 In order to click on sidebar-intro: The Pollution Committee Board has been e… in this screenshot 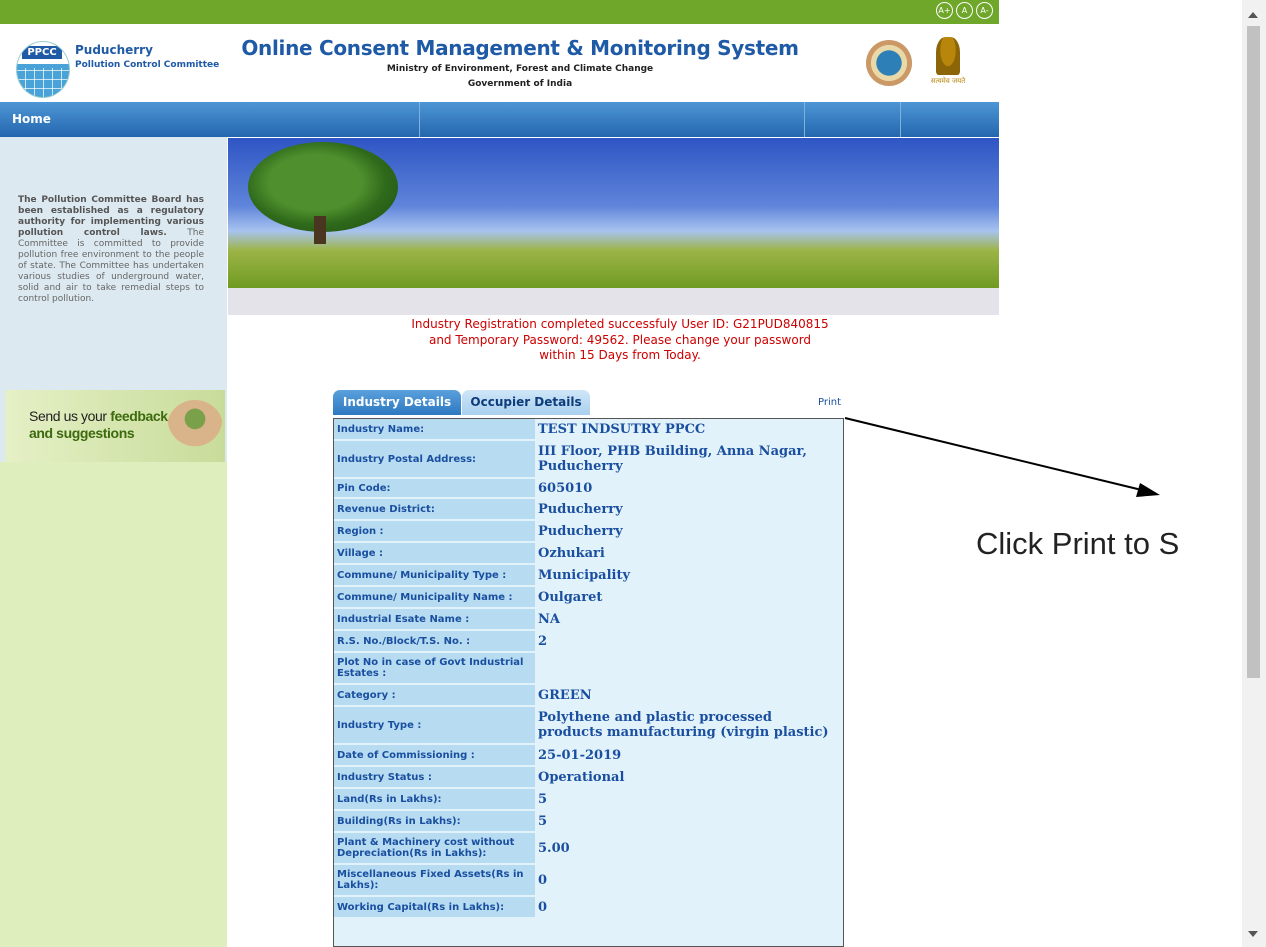, I will do `click(111, 250)`.